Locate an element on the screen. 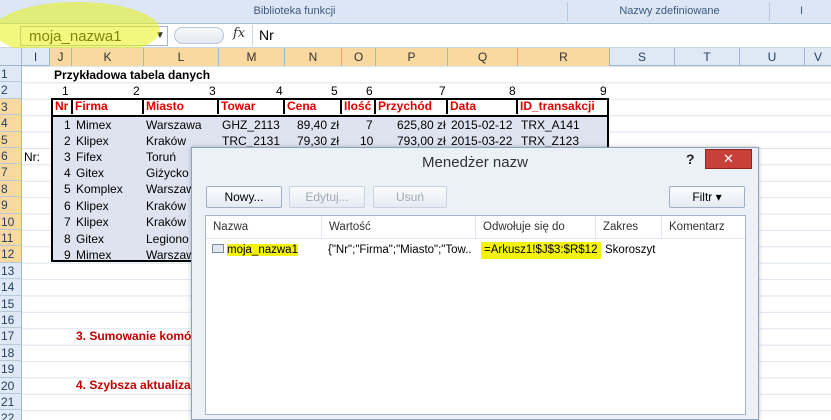 The height and width of the screenshot is (420, 831). row-header: 13 is located at coordinates (11, 271).